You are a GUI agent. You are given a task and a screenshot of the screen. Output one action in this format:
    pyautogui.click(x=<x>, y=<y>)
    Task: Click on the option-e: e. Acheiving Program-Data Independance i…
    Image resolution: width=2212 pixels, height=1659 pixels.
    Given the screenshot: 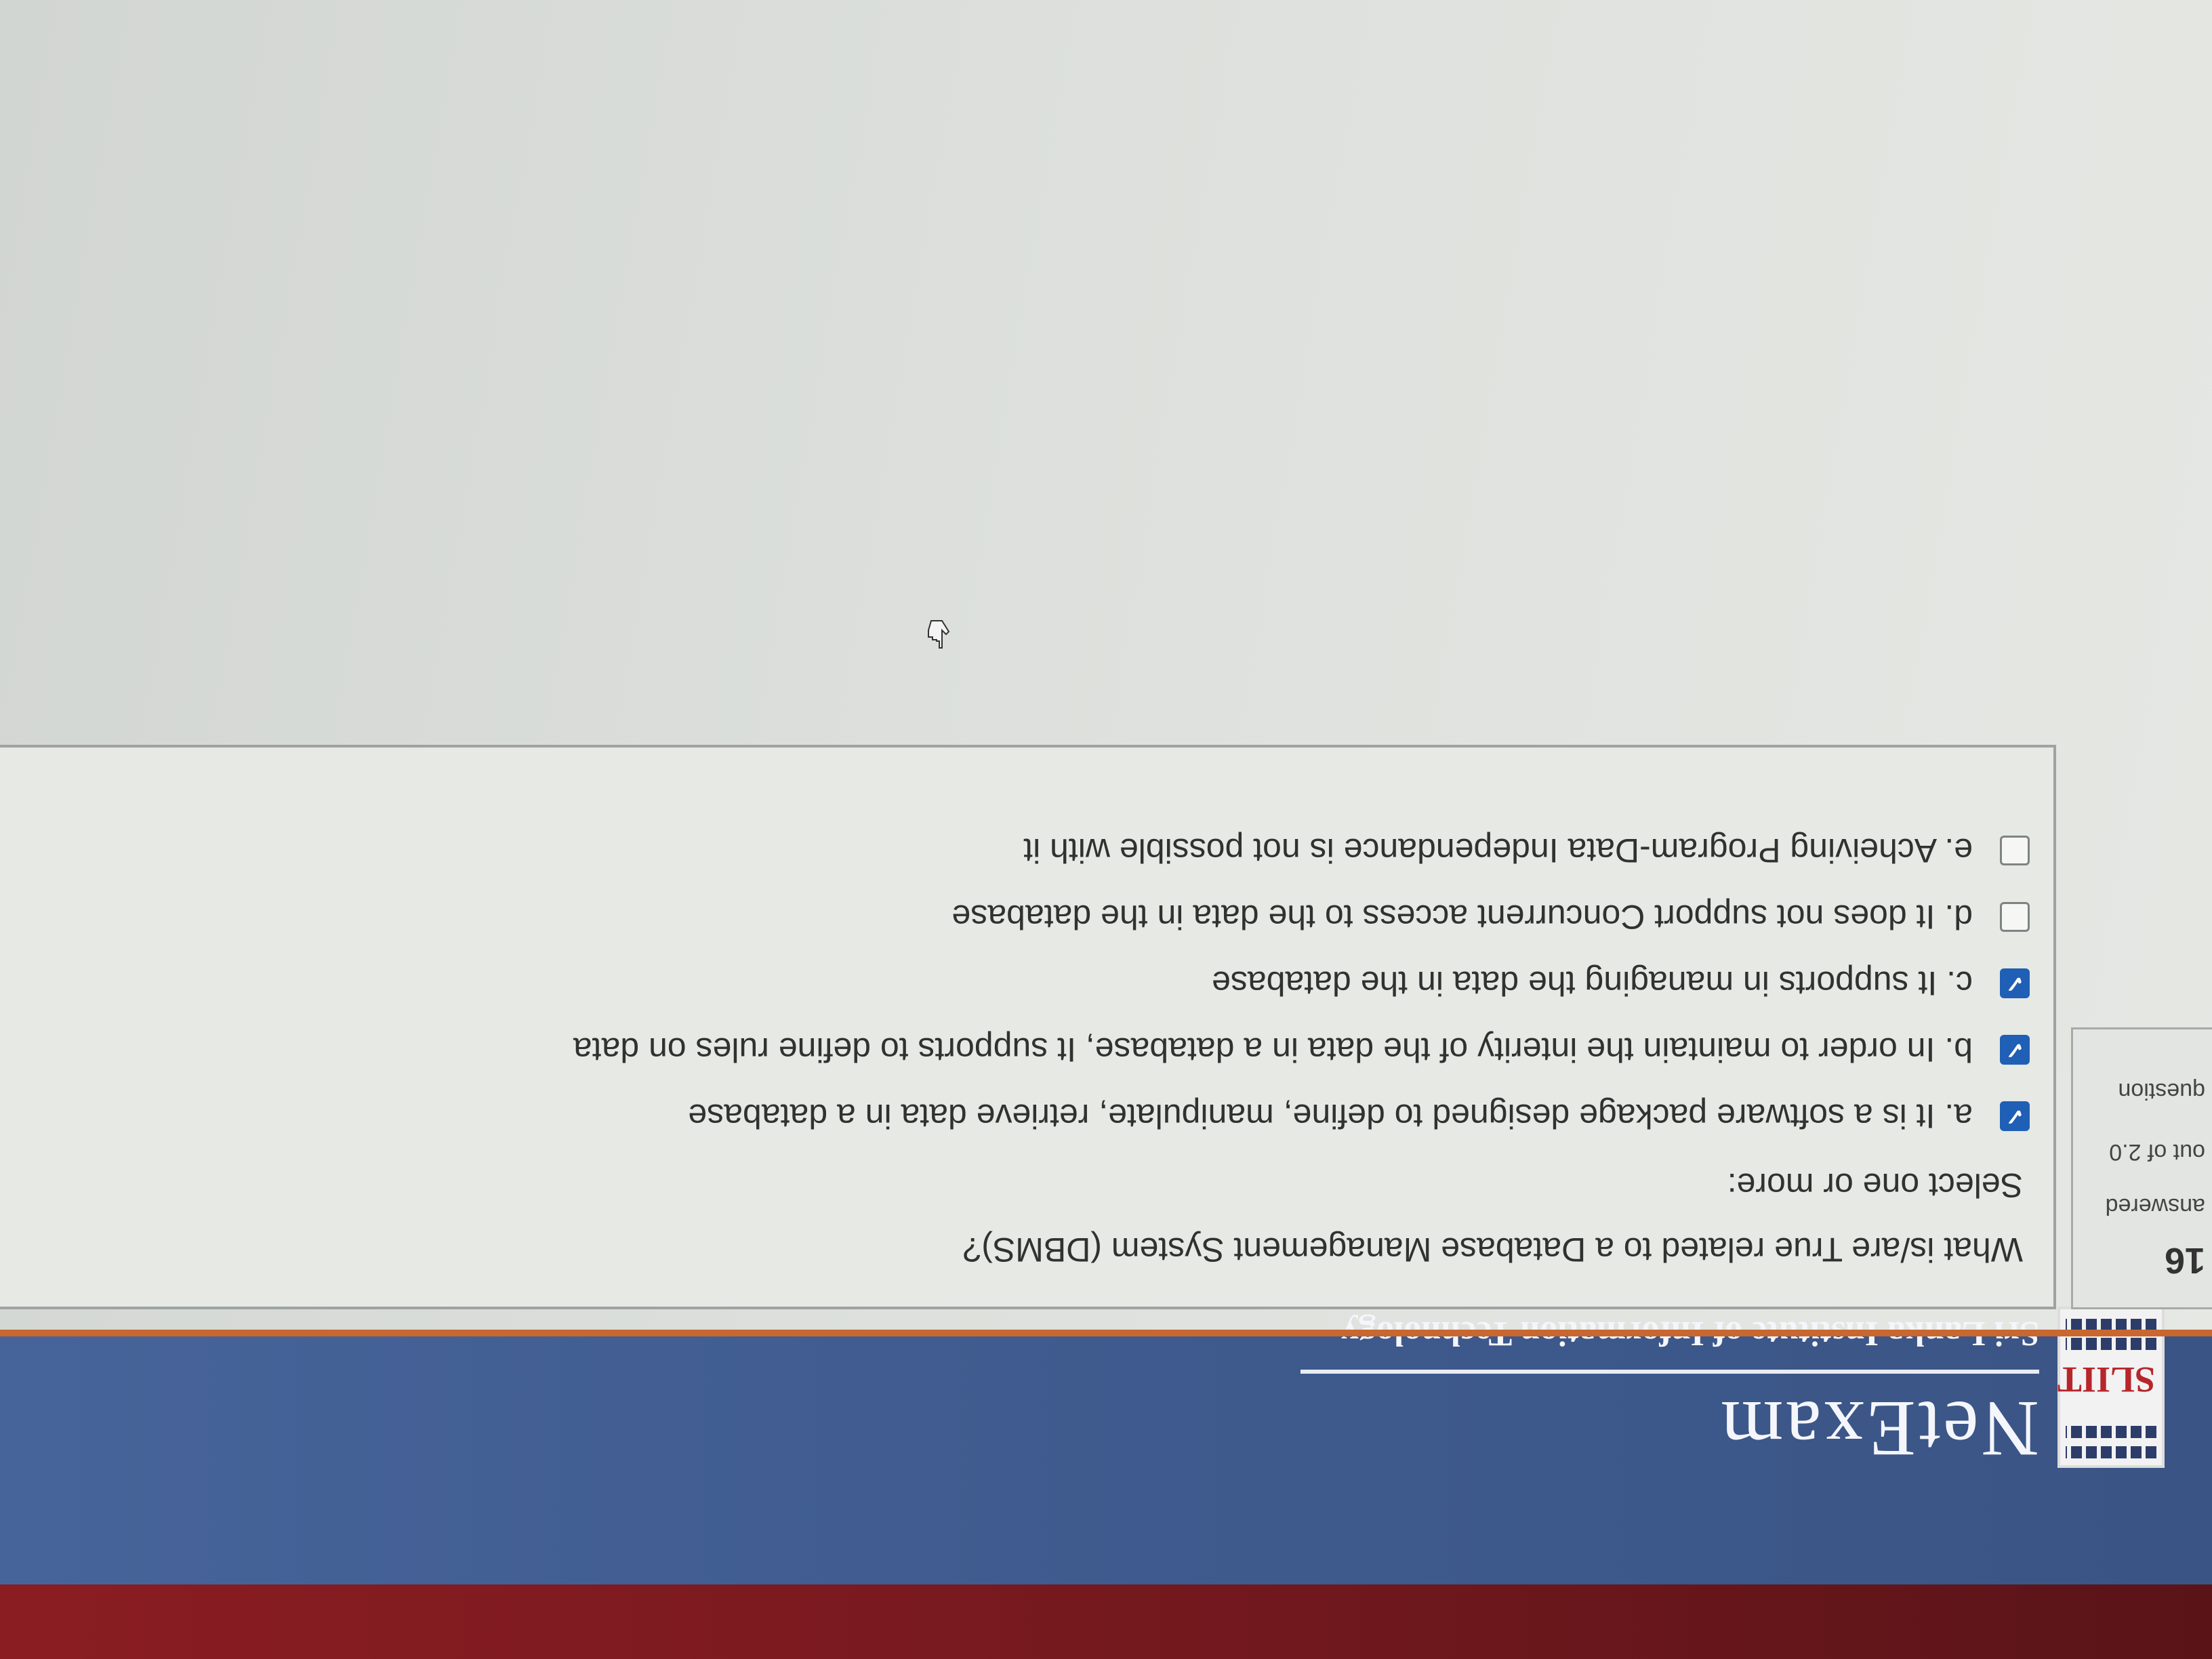 What is the action you would take?
    pyautogui.click(x=1526, y=851)
    